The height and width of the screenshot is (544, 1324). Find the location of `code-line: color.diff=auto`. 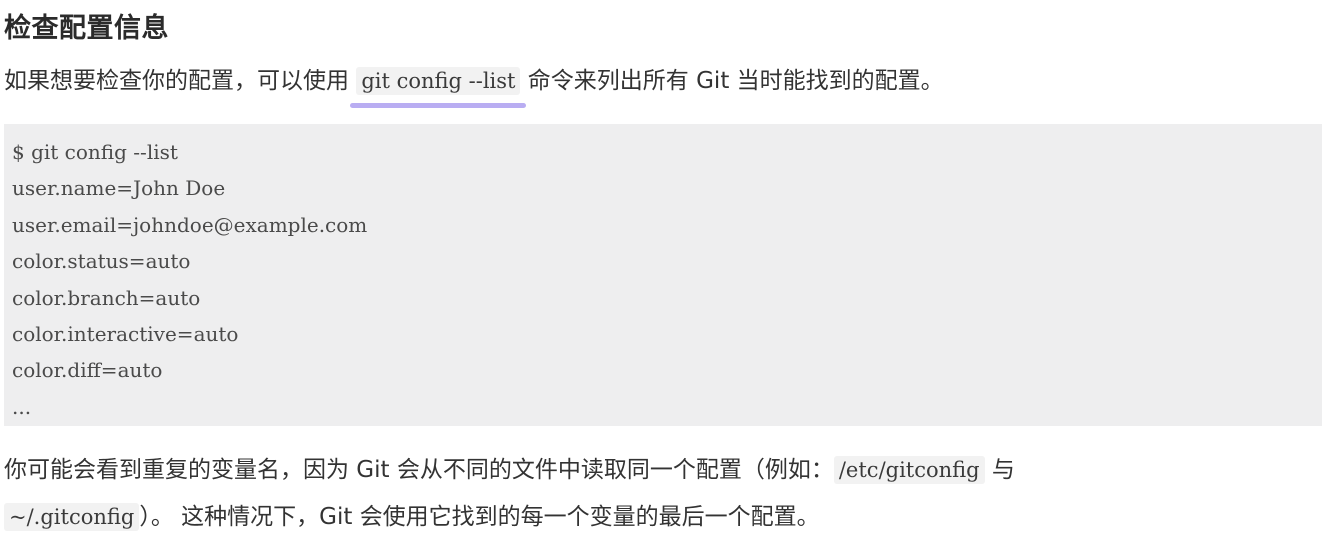

code-line: color.diff=auto is located at coordinates (87, 370).